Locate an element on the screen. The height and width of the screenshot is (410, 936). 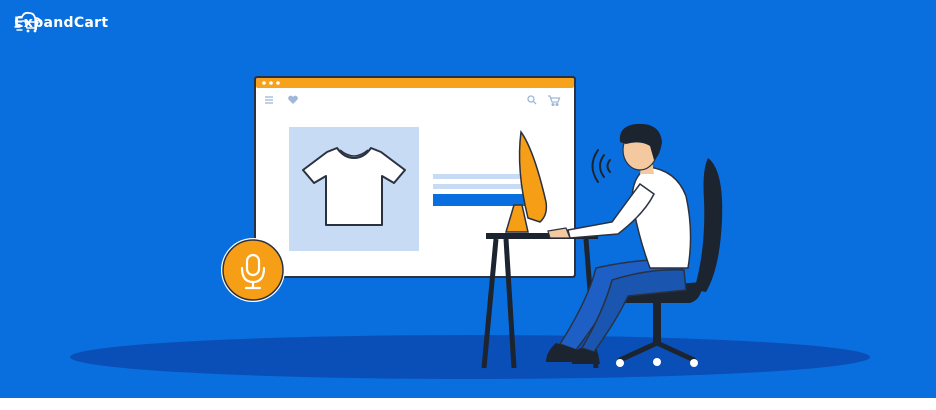
bottom-edge is located at coordinates (468, 404).